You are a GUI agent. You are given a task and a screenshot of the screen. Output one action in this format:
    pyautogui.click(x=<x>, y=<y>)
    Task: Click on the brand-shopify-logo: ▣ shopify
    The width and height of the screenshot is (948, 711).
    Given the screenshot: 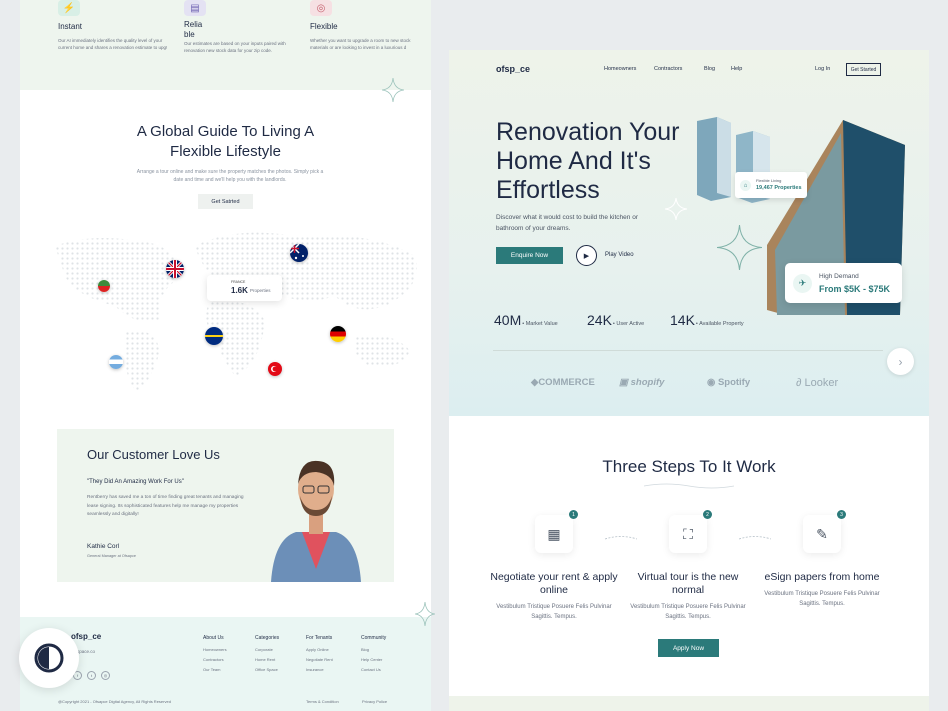 What is the action you would take?
    pyautogui.click(x=641, y=382)
    